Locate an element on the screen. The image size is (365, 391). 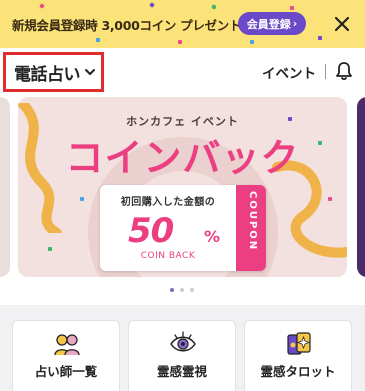
close-icon is located at coordinates (342, 24).